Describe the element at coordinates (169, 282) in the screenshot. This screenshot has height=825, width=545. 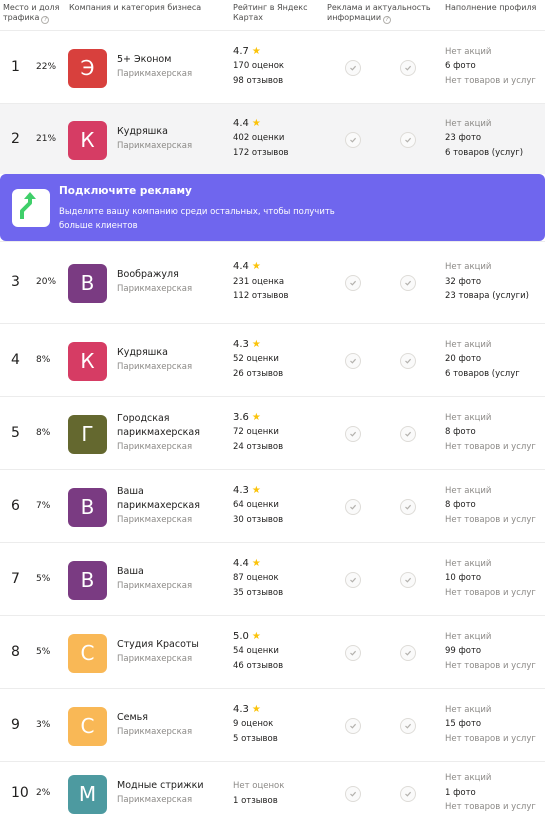
I see `company-name-block: Воображуля Парикмахерская` at that location.